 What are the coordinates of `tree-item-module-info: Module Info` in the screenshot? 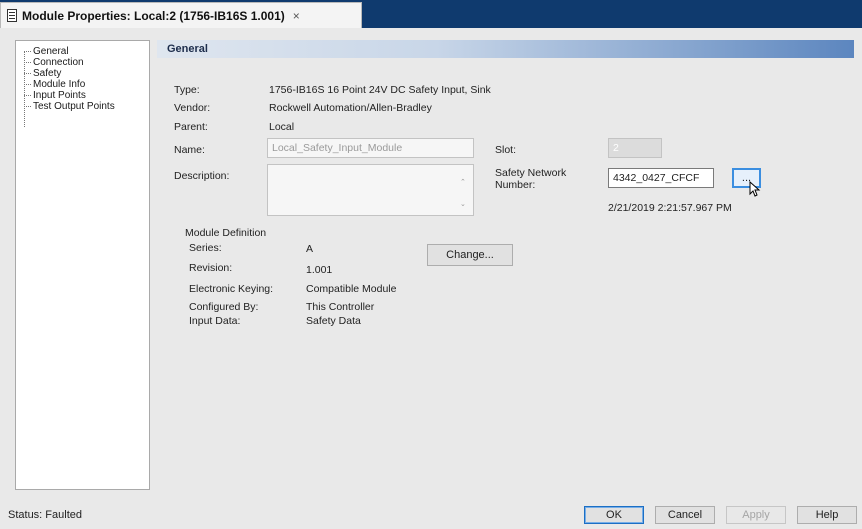 It's located at (85, 84).